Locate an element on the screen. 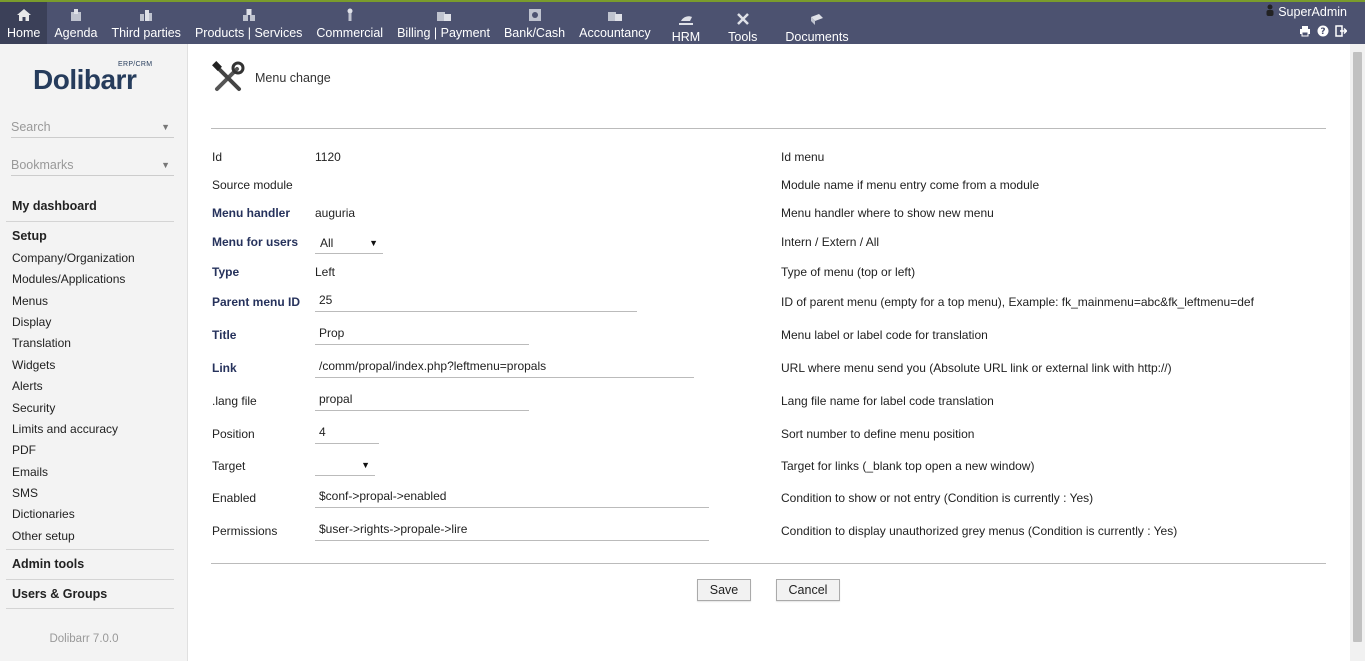 The width and height of the screenshot is (1365, 661). label-id: Id is located at coordinates (217, 157).